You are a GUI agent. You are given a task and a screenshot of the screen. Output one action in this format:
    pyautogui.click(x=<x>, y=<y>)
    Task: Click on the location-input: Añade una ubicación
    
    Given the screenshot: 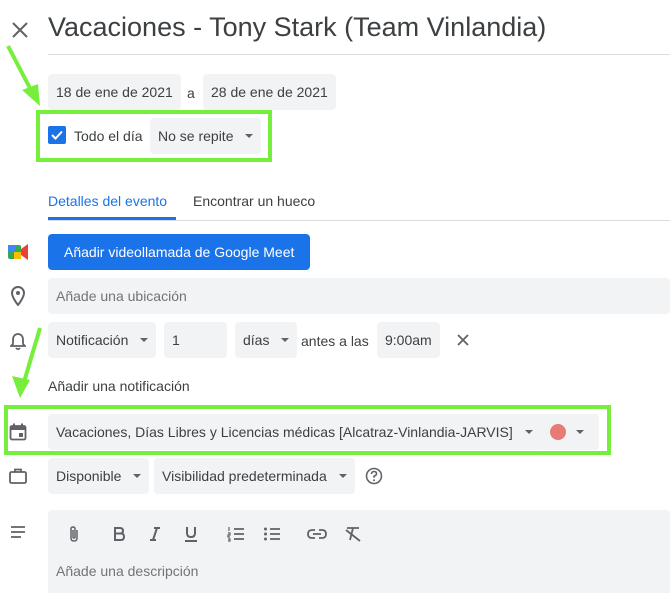 What is the action you would take?
    pyautogui.click(x=359, y=296)
    